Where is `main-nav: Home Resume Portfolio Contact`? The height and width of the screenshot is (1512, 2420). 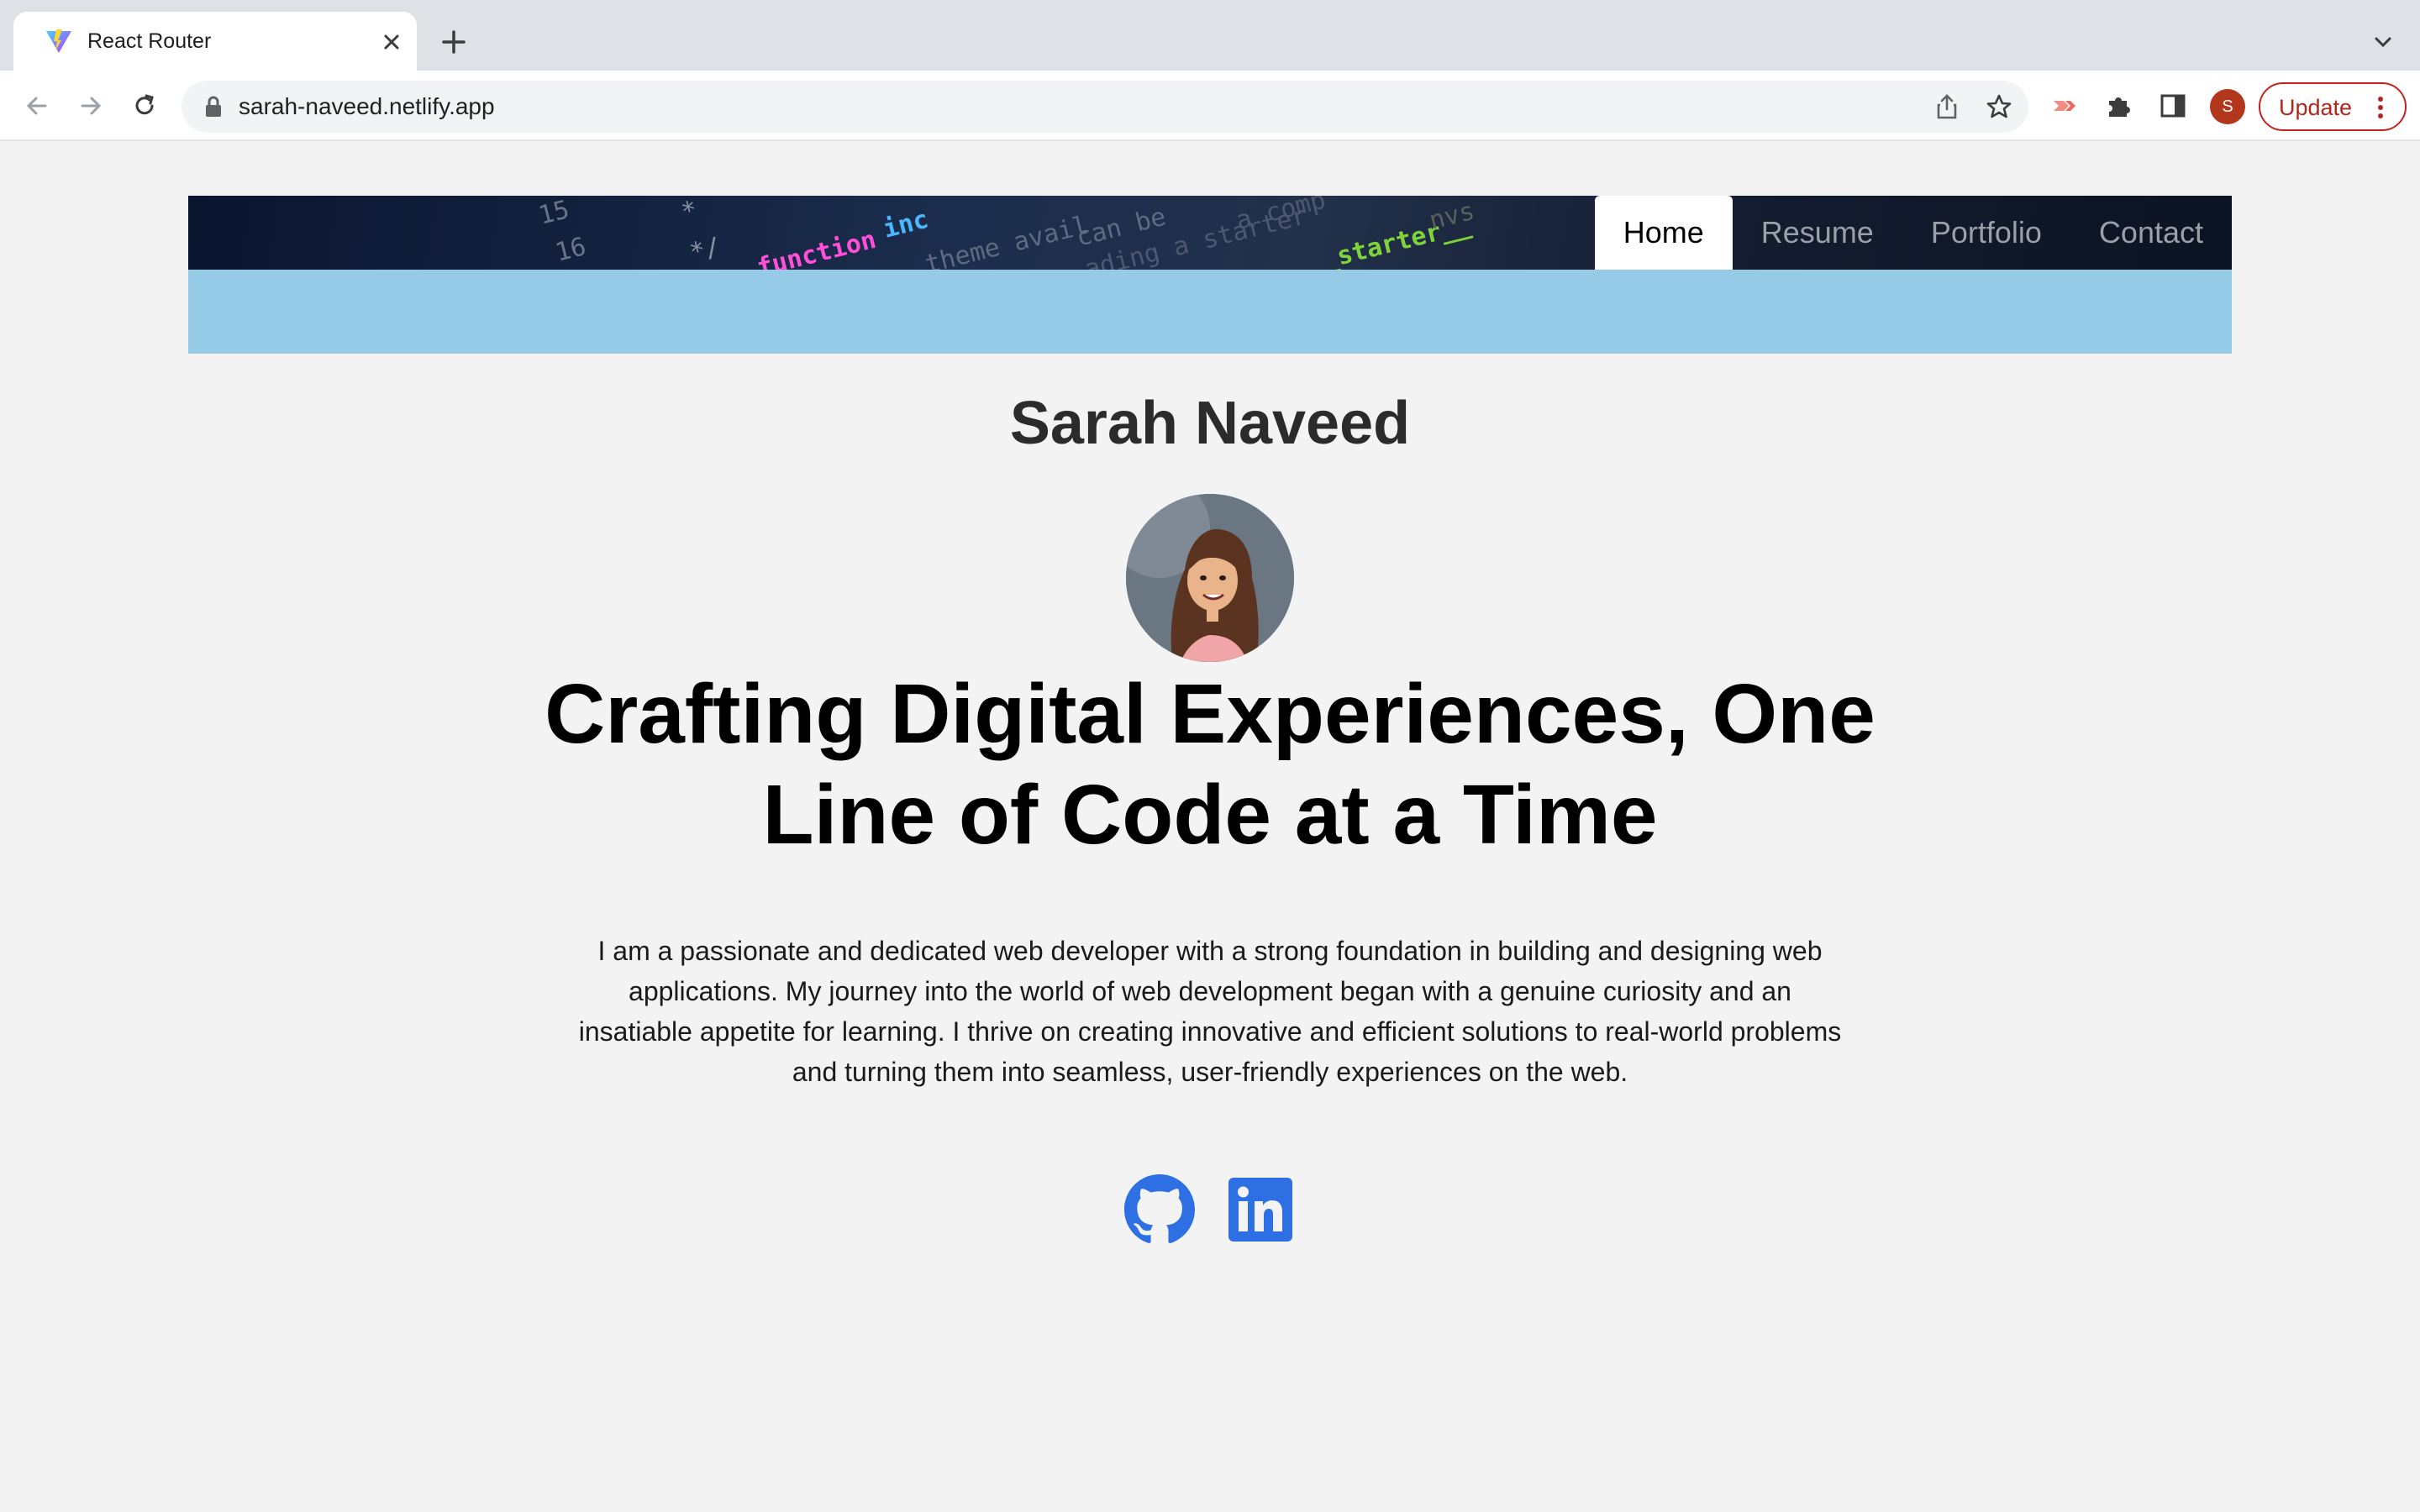 main-nav: Home Resume Portfolio Contact is located at coordinates (1913, 233).